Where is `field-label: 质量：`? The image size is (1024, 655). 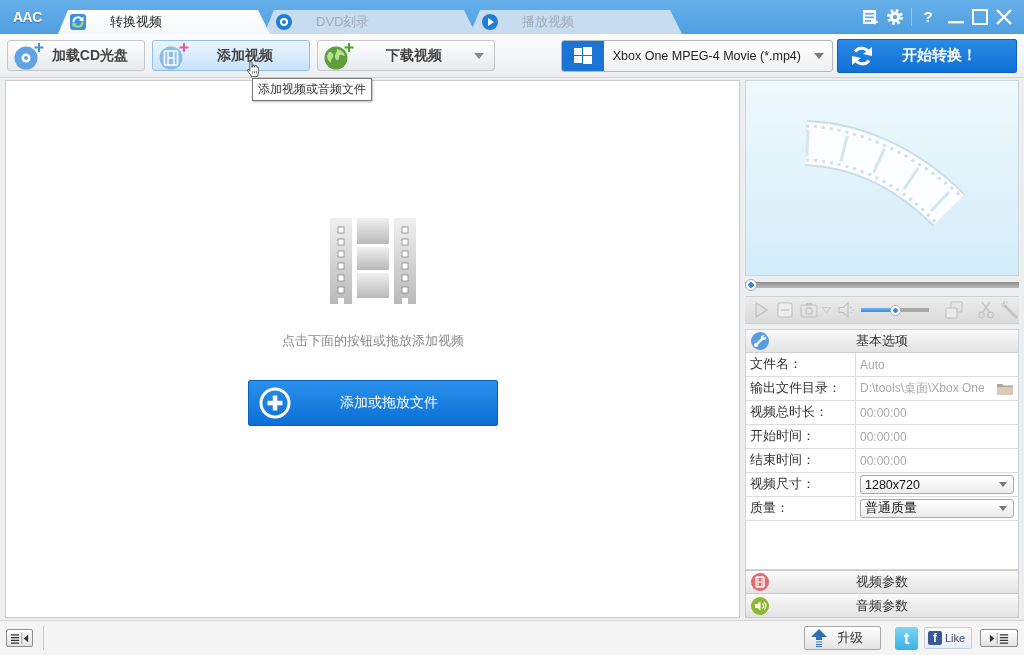 field-label: 质量： is located at coordinates (801, 509).